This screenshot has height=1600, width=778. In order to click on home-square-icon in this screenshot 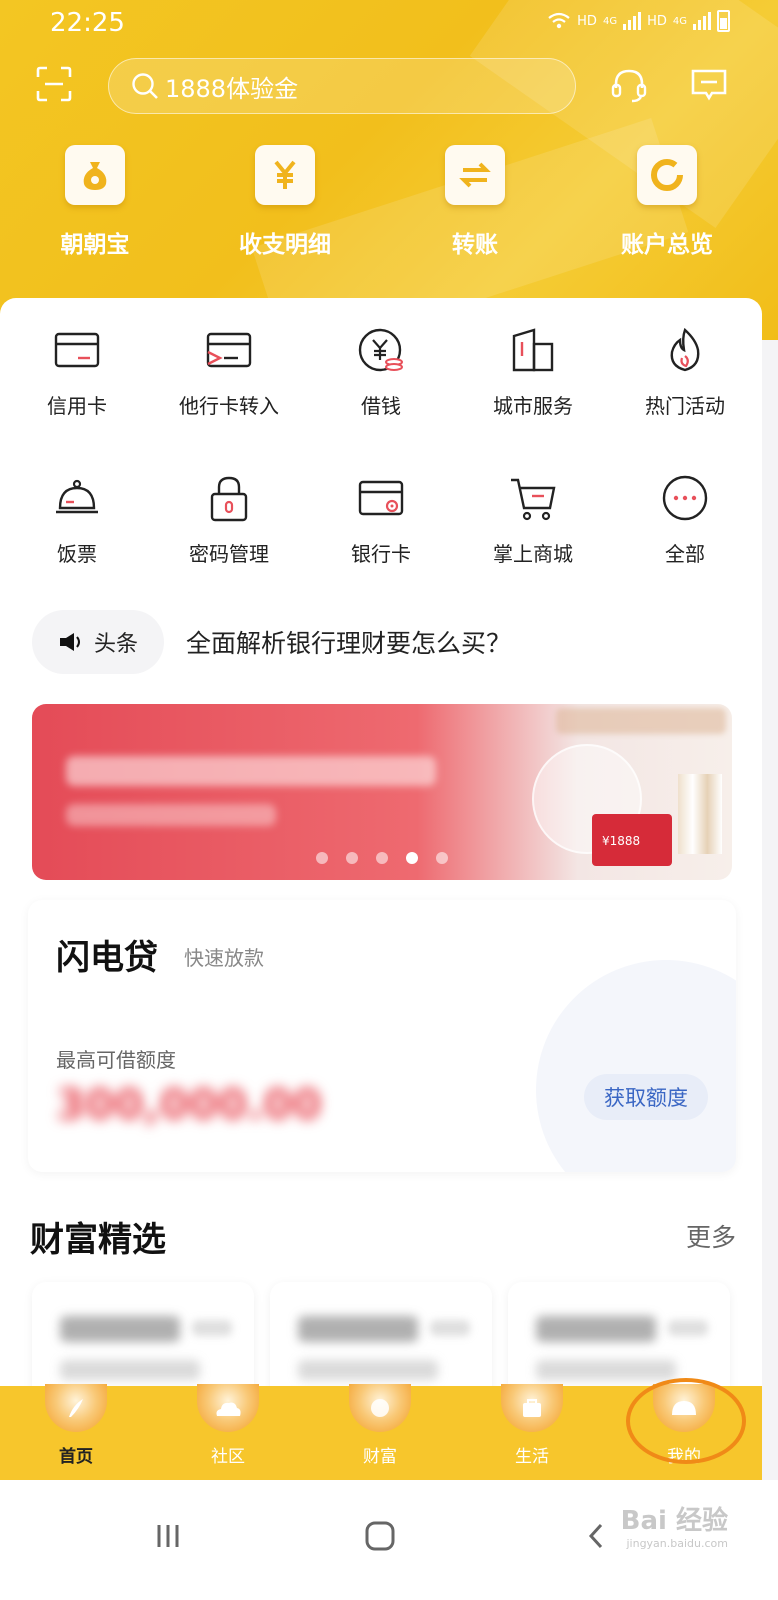, I will do `click(380, 1536)`.